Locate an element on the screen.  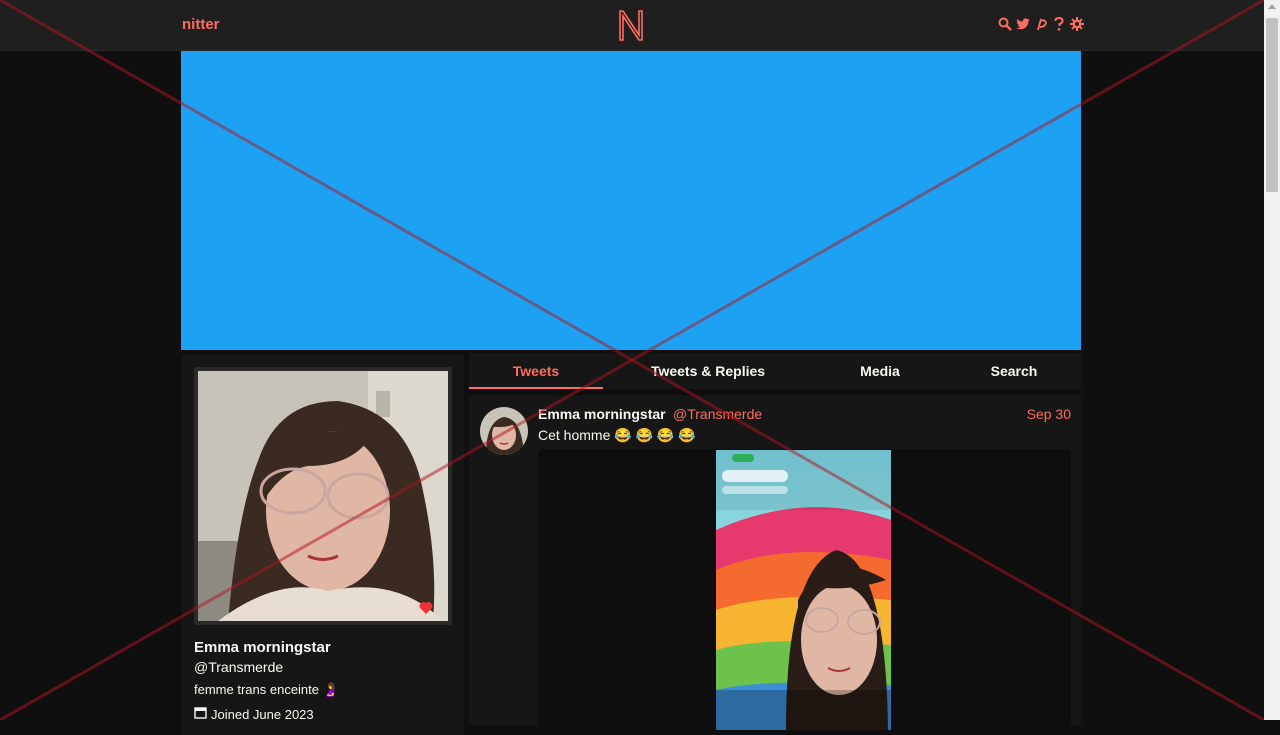
nav-icons is located at coordinates (1041, 24).